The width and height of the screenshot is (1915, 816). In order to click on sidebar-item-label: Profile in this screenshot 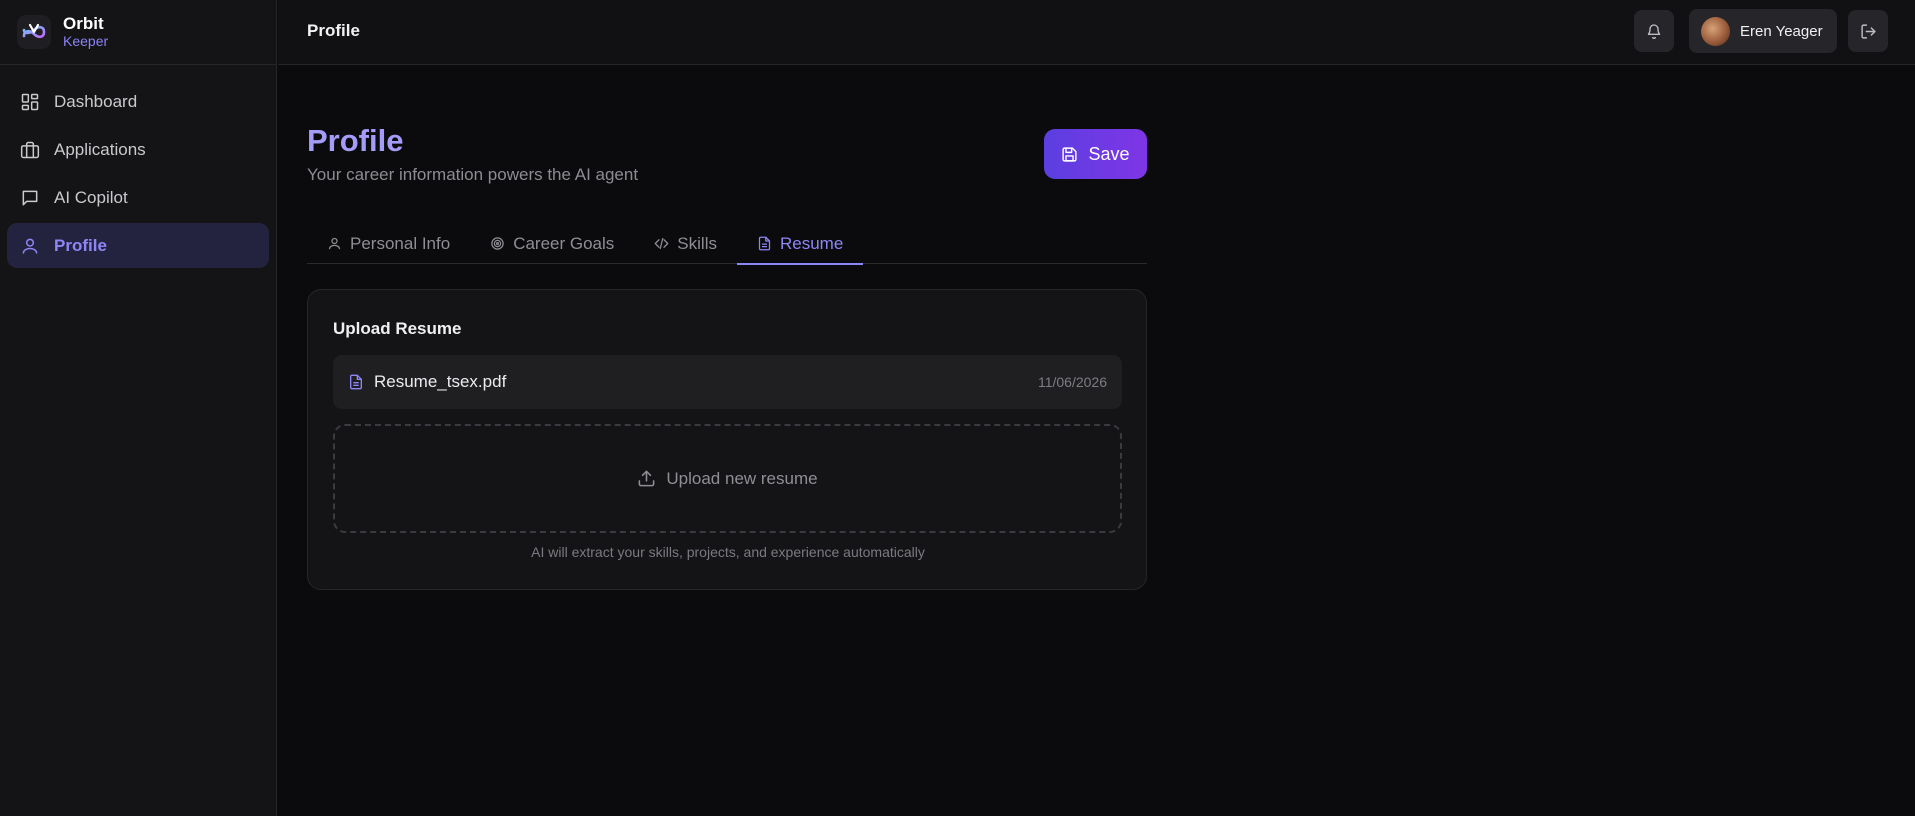, I will do `click(80, 245)`.